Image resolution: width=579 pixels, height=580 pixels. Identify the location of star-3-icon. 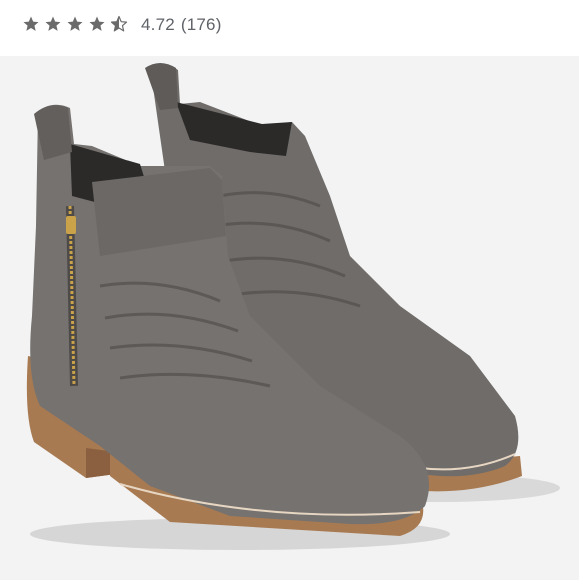
(75, 23).